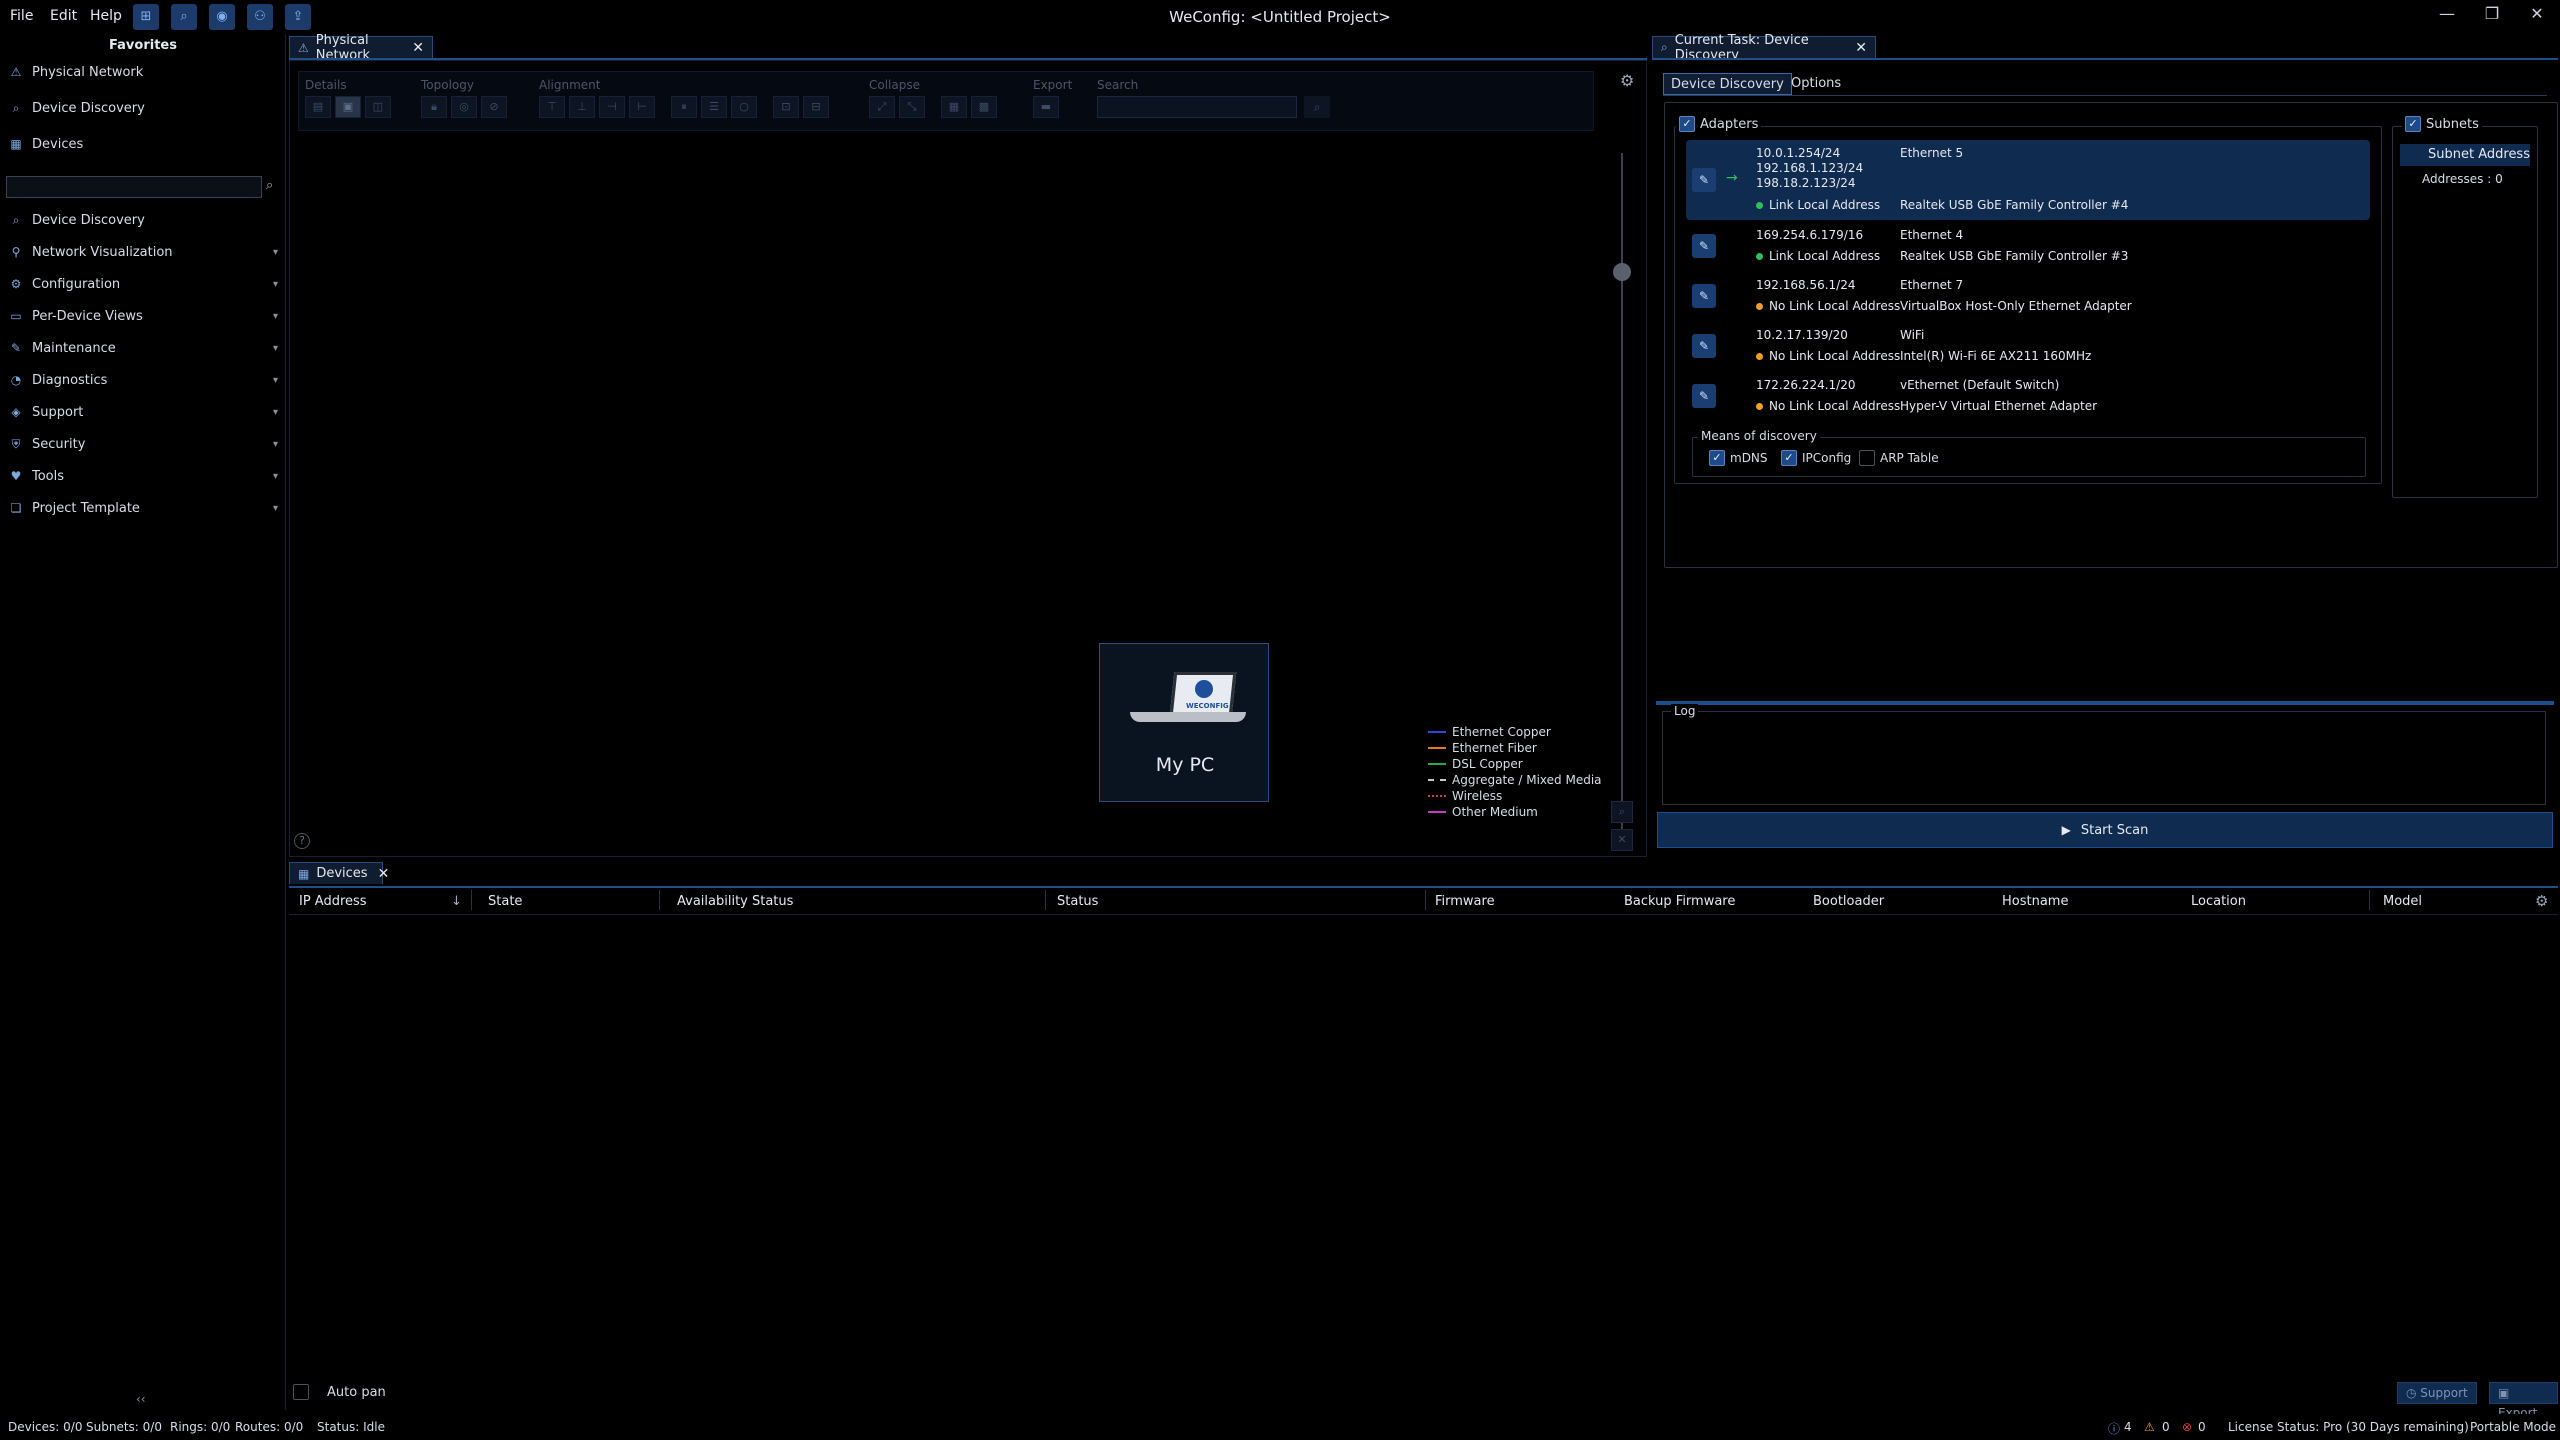  I want to click on tab-physical-network: ⚠ Physical Network ✕, so click(361, 48).